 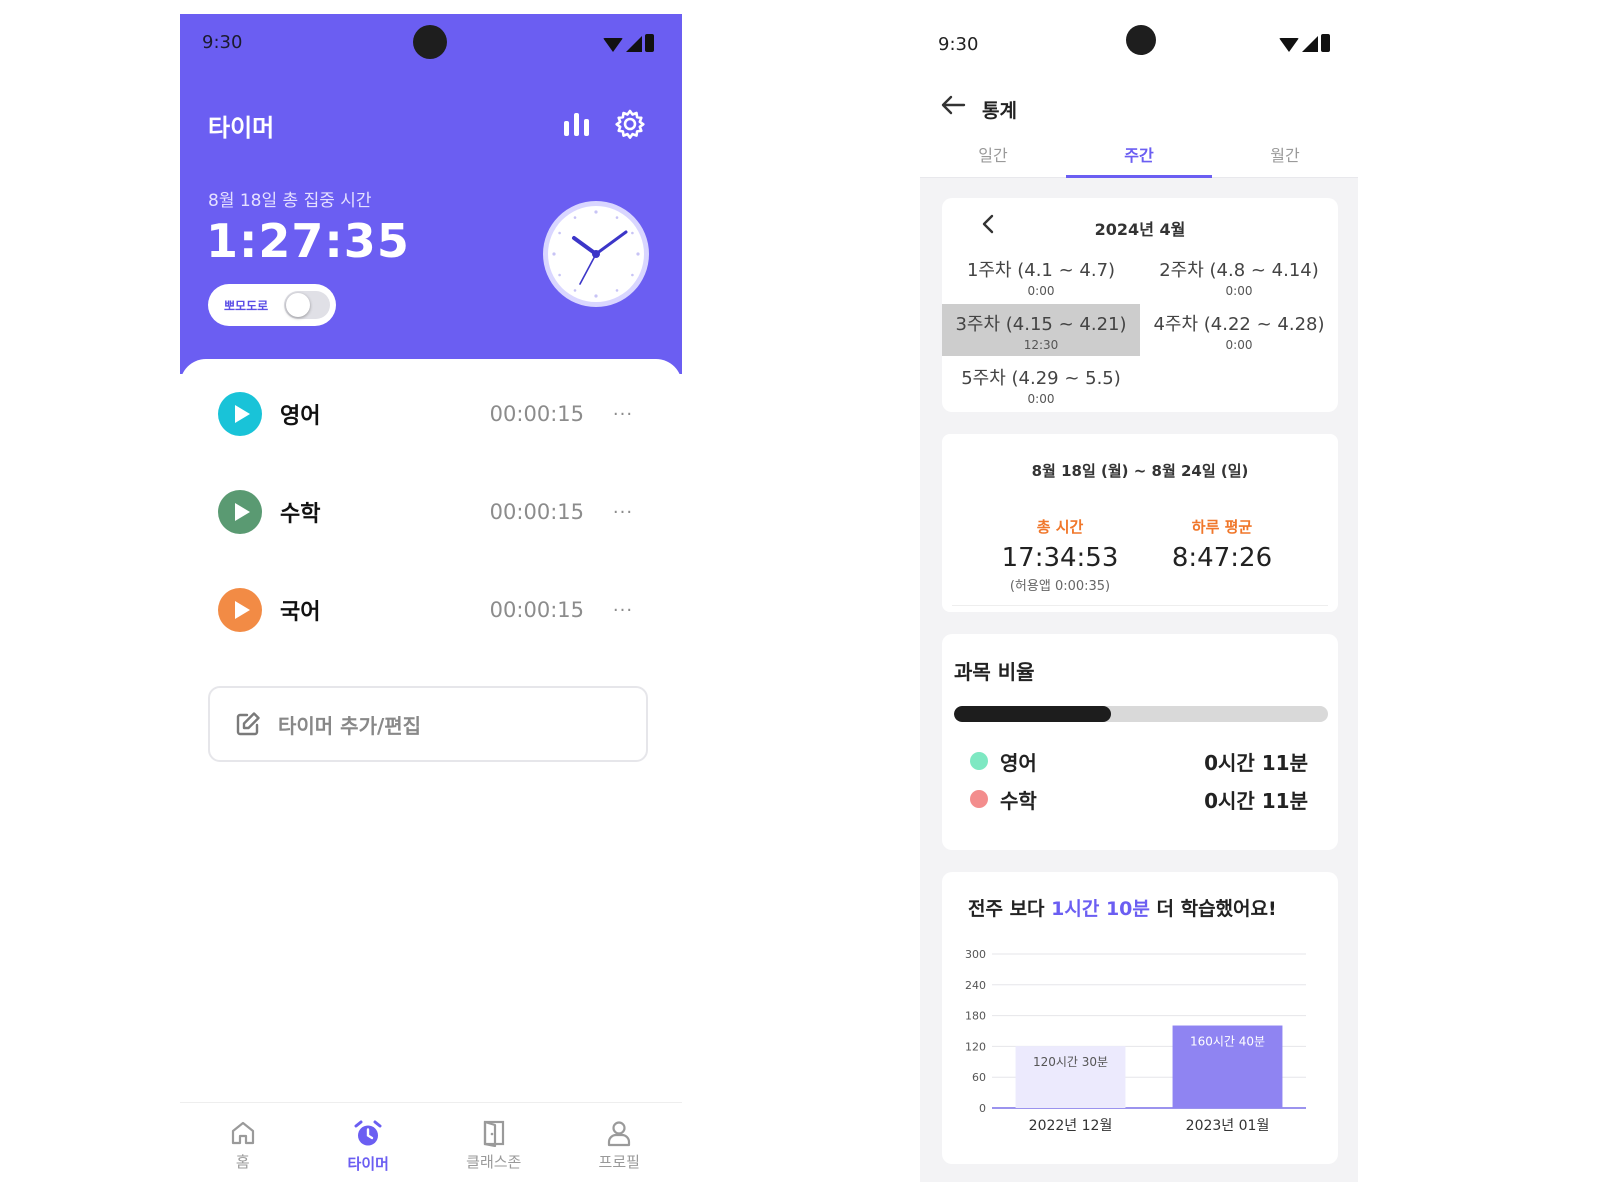 What do you see at coordinates (1060, 558) in the screenshot?
I see `total-time-value: 17:34:53` at bounding box center [1060, 558].